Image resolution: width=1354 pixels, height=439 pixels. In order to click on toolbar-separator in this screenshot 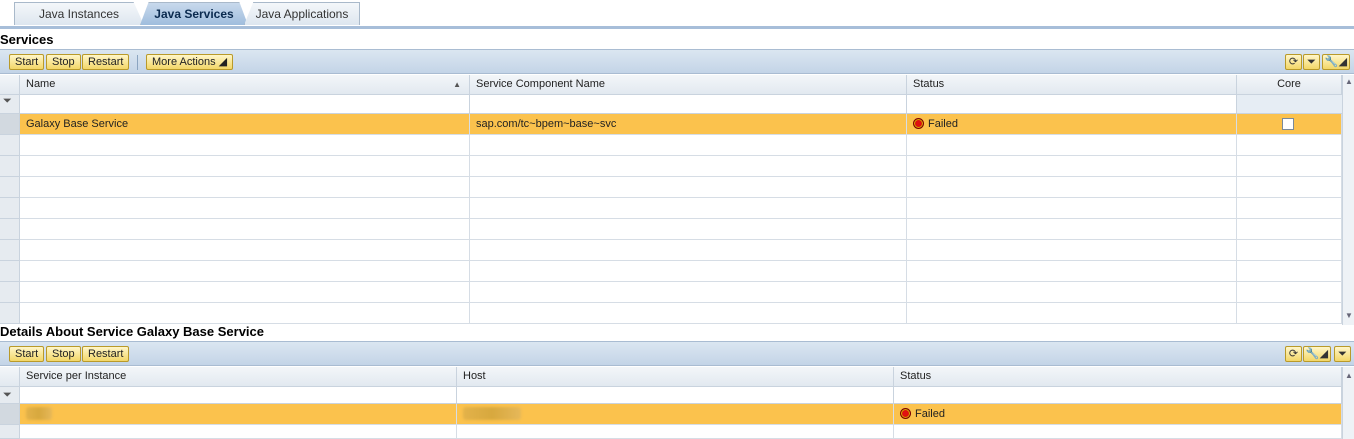, I will do `click(137, 62)`.